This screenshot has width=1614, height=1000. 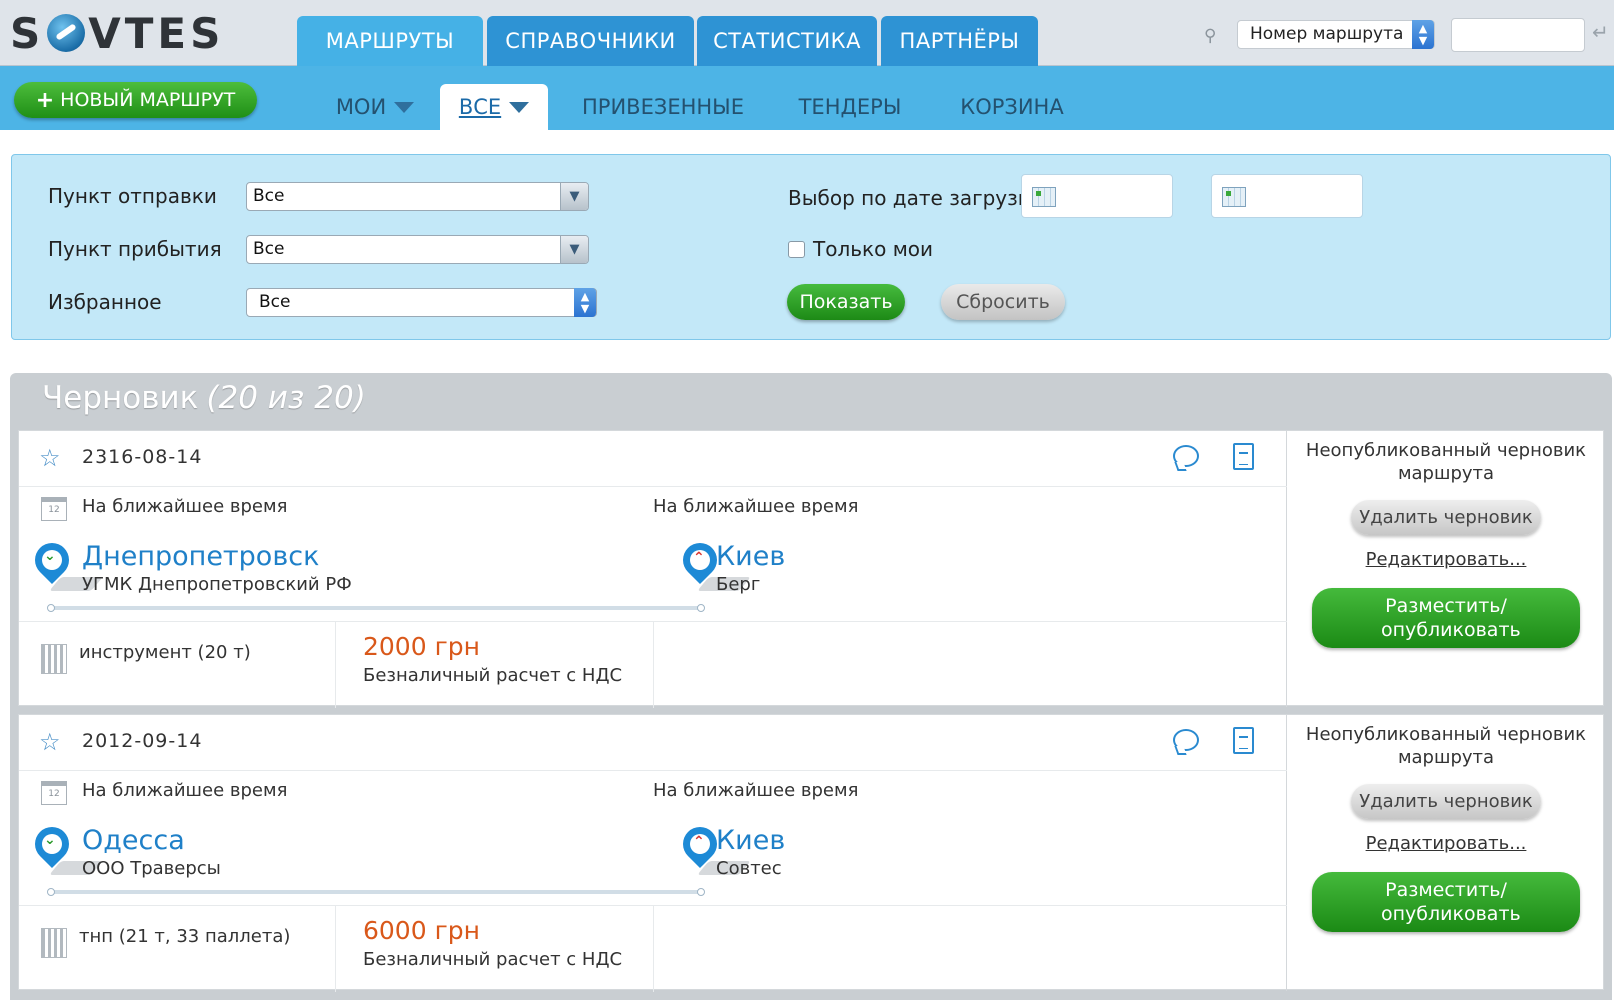 What do you see at coordinates (756, 790) in the screenshot?
I see `to-time: На ближайшее время` at bounding box center [756, 790].